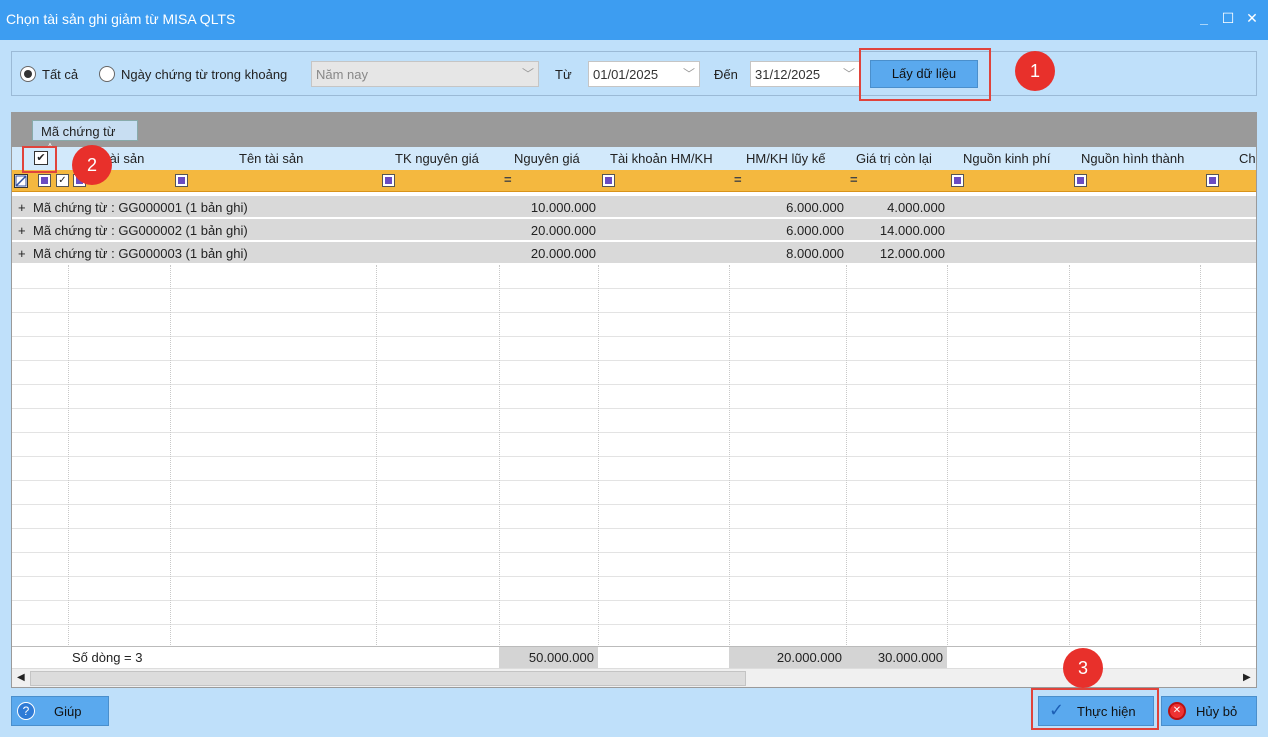  Describe the element at coordinates (1132, 158) in the screenshot. I see `col-formation-source: Nguồn hình thành` at that location.